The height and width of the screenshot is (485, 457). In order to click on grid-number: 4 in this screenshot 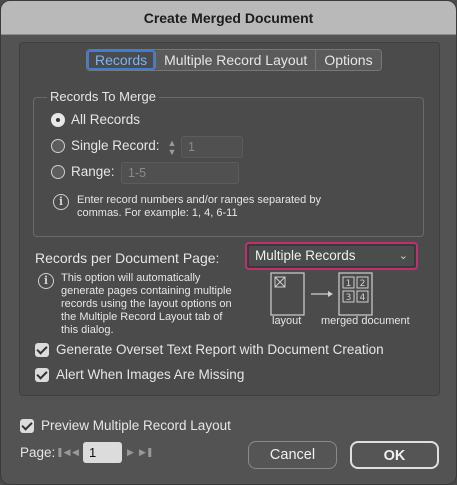, I will do `click(363, 298)`.